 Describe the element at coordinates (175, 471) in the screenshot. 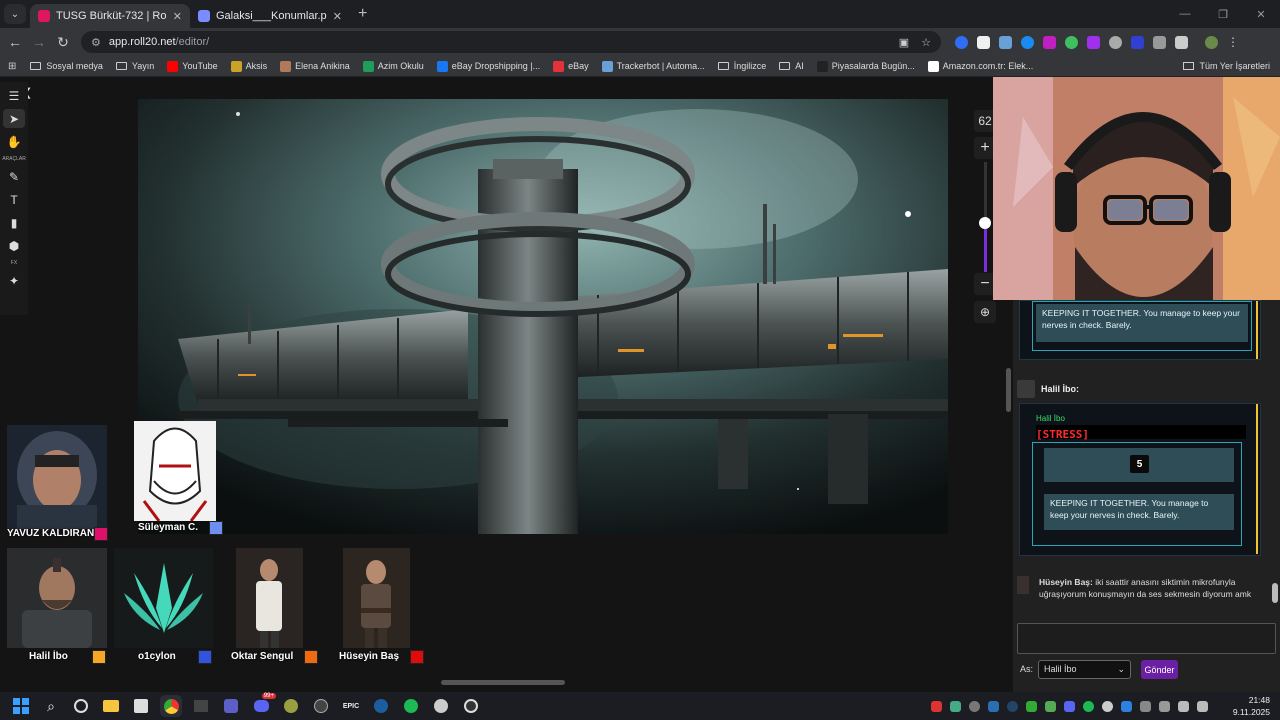

I see `player-avatar-suleyman` at that location.